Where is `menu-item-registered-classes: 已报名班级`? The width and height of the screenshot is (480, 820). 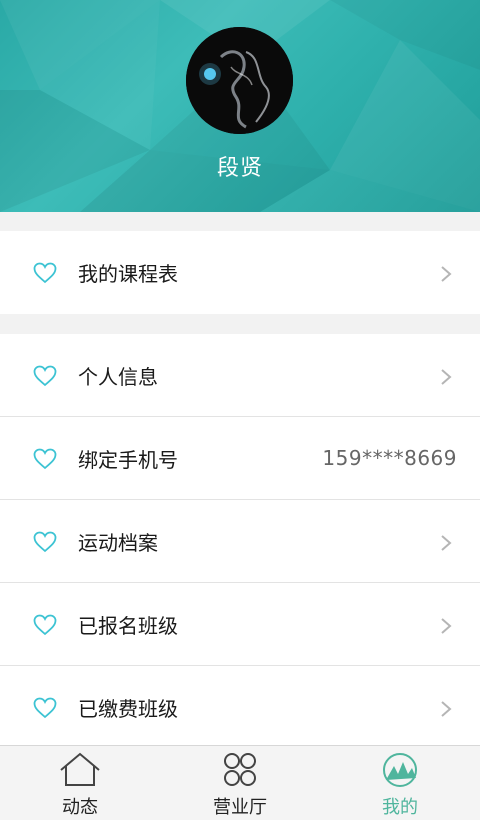
menu-item-registered-classes: 已报名班级 is located at coordinates (240, 624).